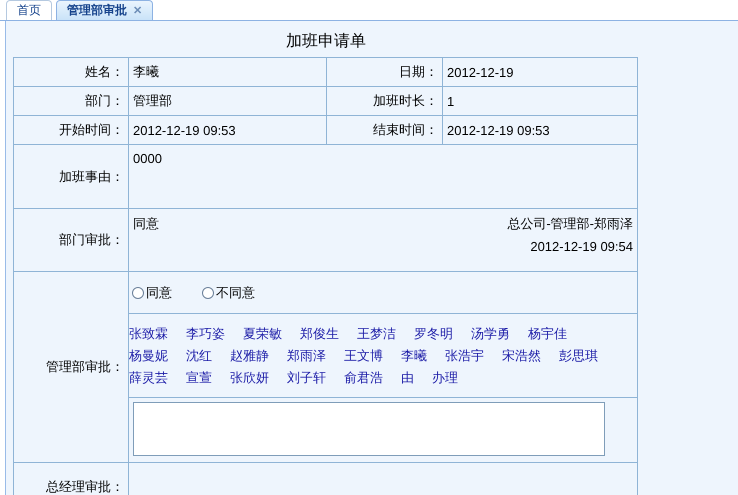  Describe the element at coordinates (29, 10) in the screenshot. I see `tab: 首页` at that location.